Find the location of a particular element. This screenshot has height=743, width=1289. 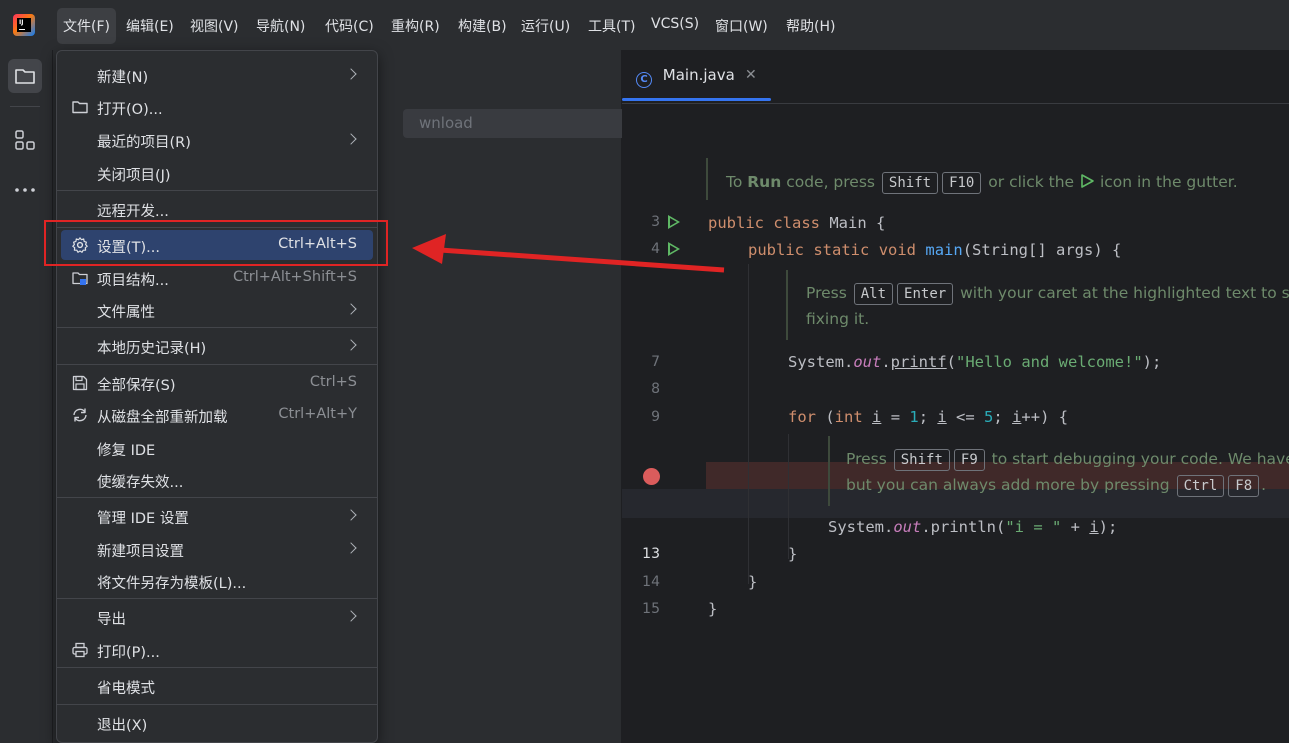

menu-refactor: 重构(R) is located at coordinates (415, 26).